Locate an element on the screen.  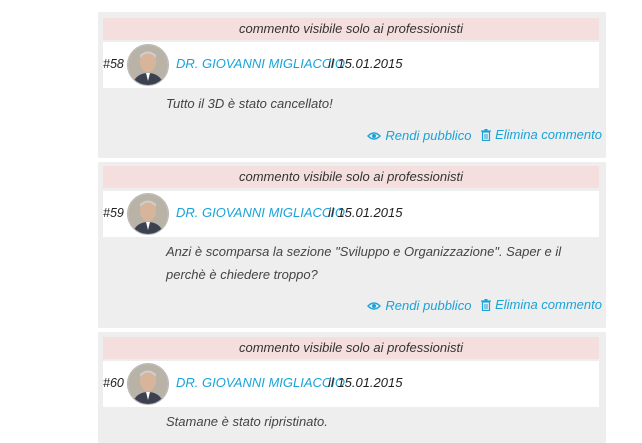
comment-number: #58 is located at coordinates (113, 64).